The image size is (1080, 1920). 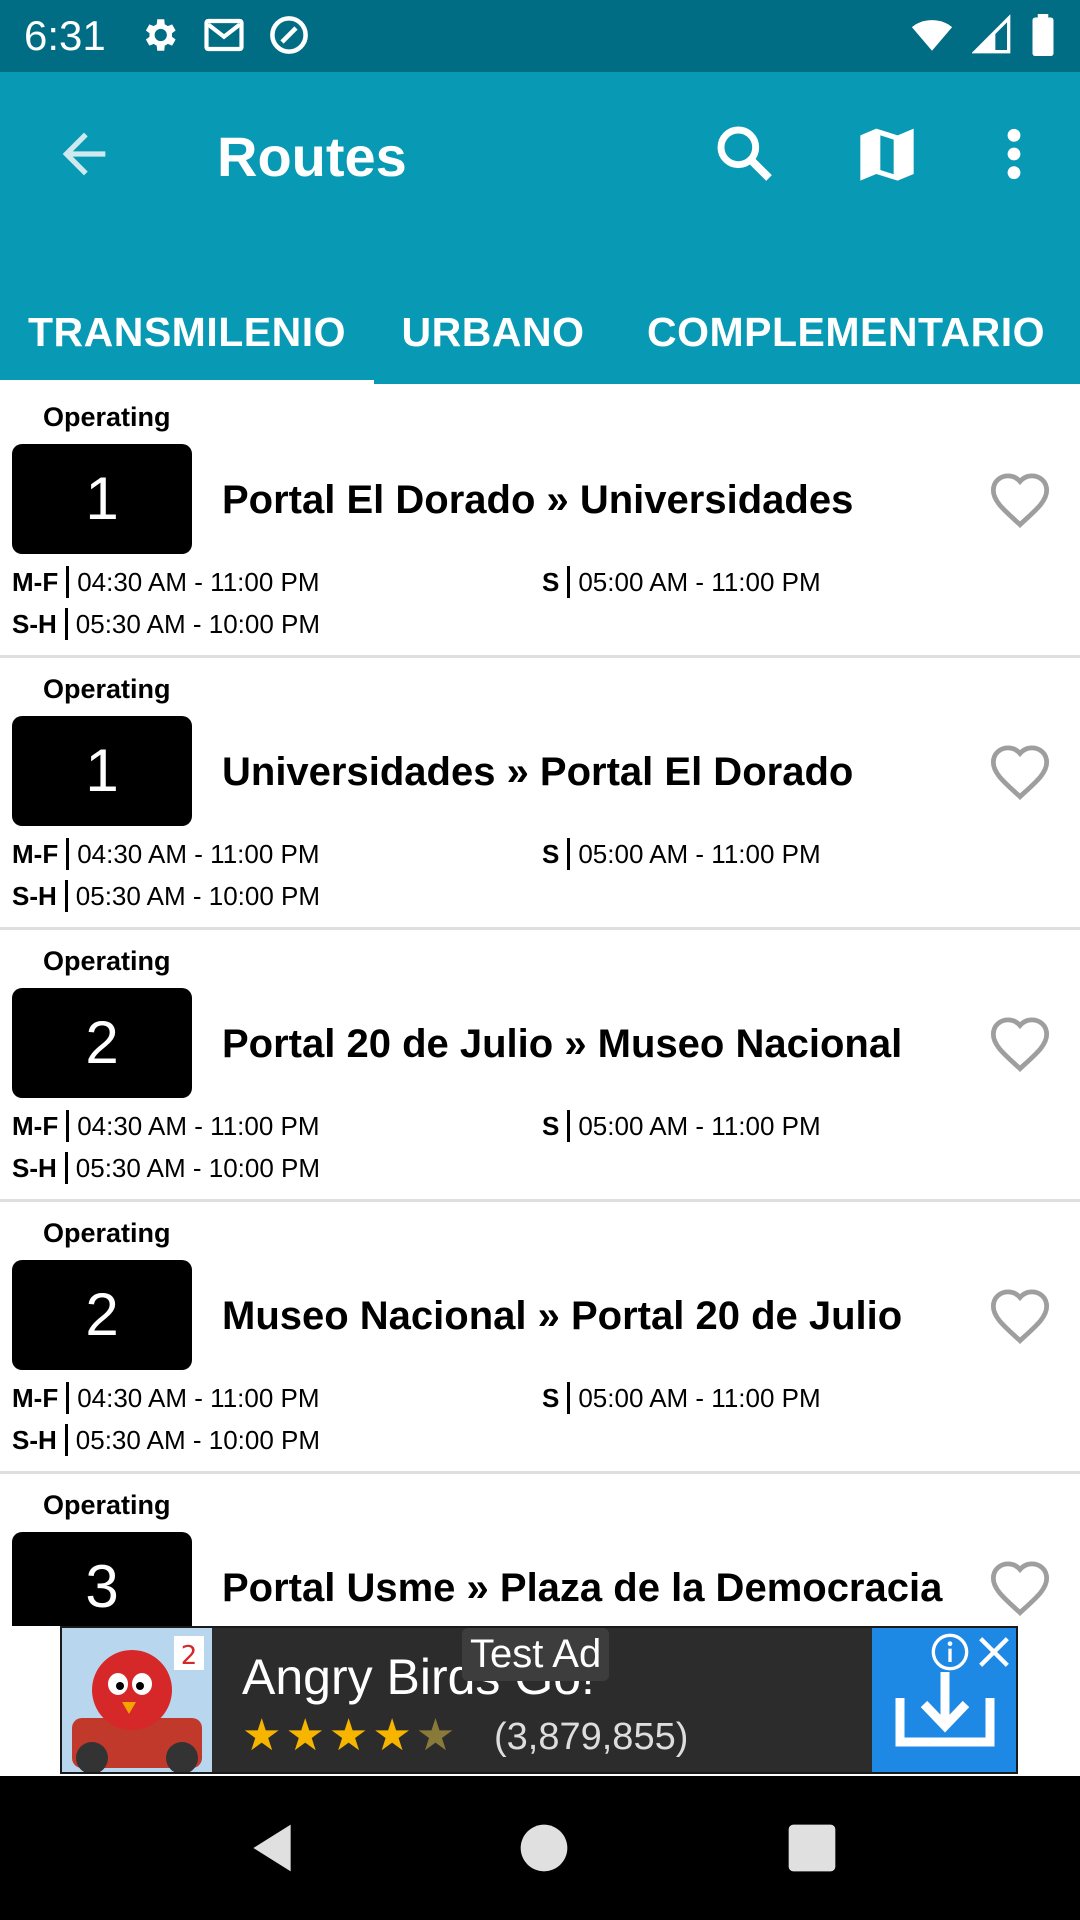 I want to click on more-vert-icon, so click(x=1014, y=154).